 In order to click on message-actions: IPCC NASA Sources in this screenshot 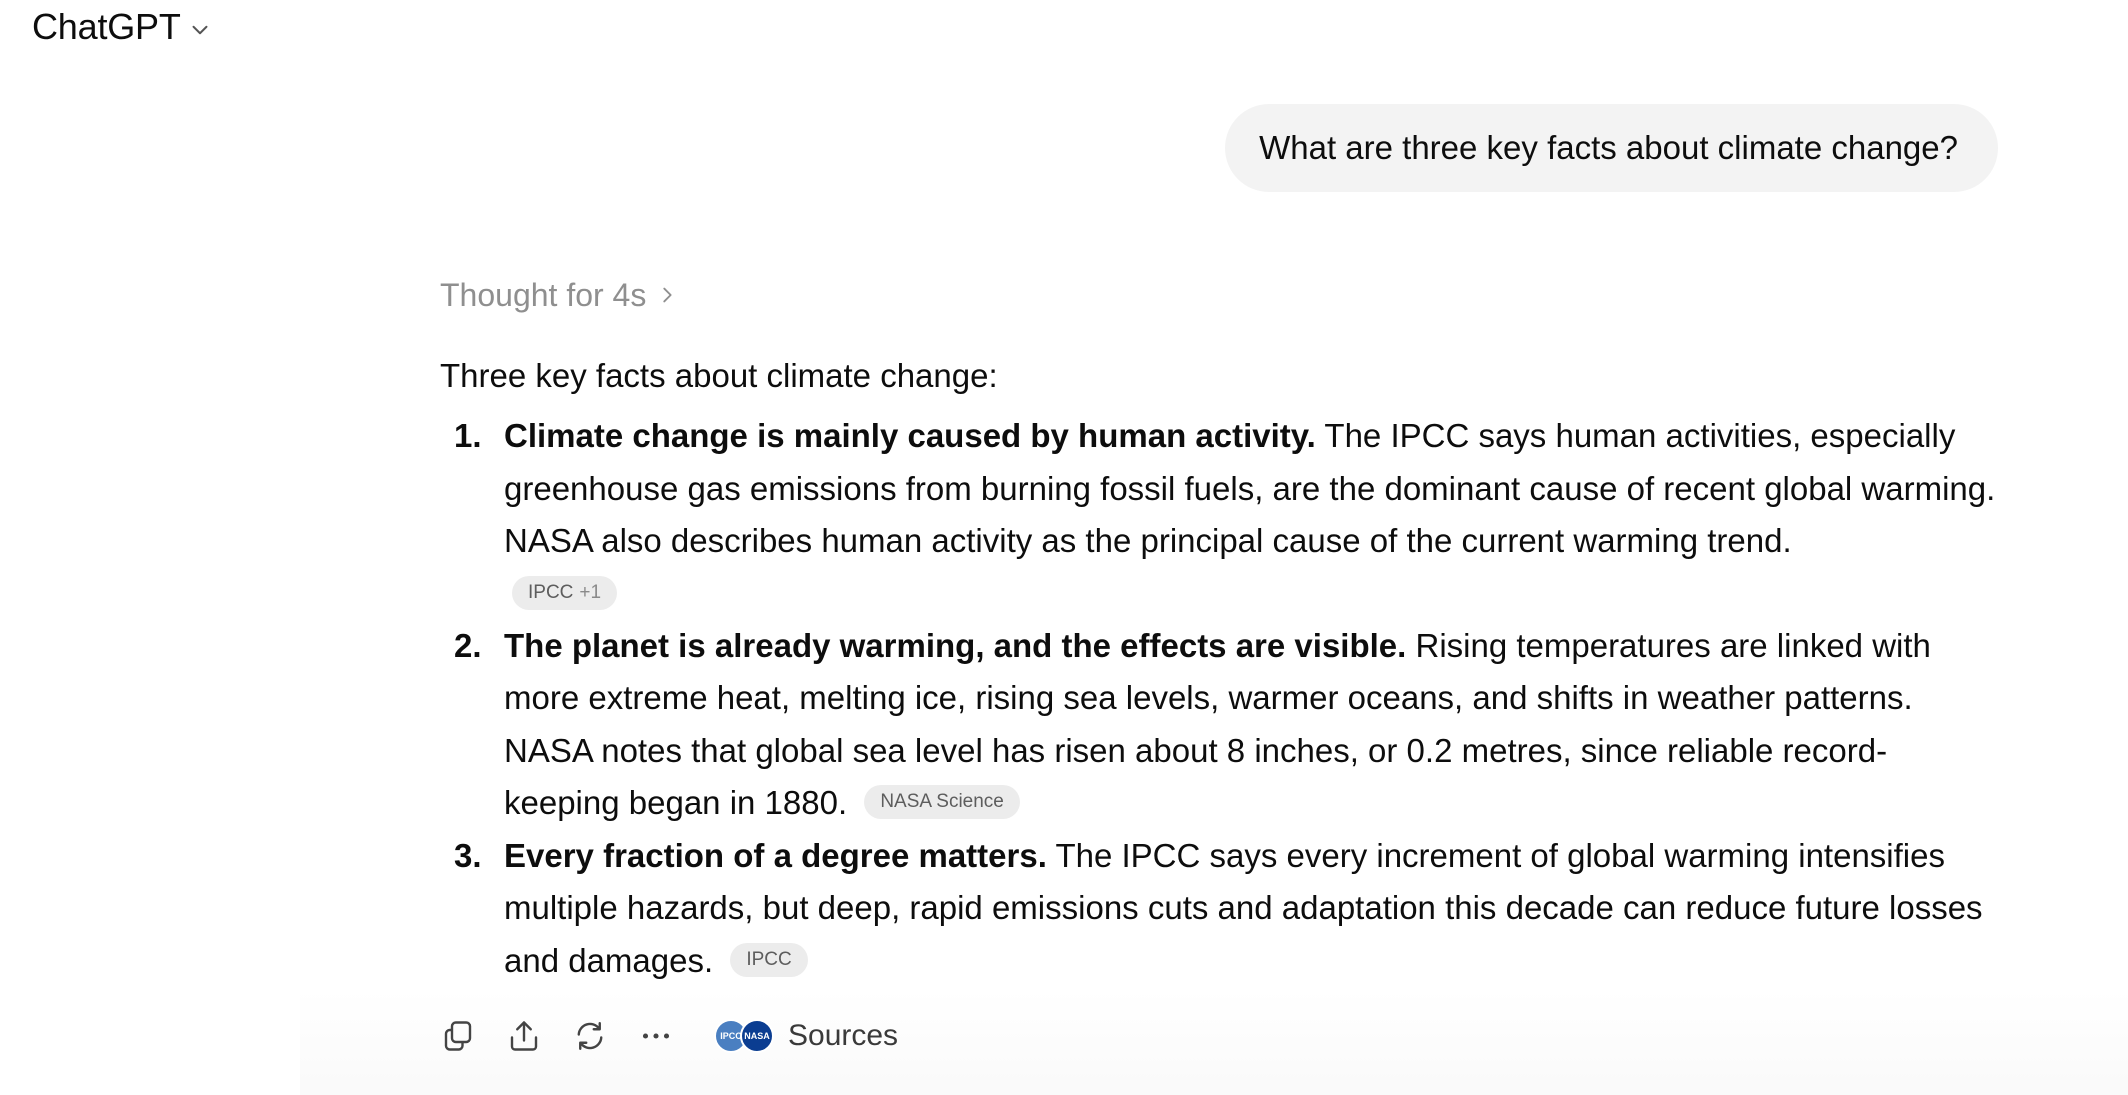, I will do `click(669, 1036)`.